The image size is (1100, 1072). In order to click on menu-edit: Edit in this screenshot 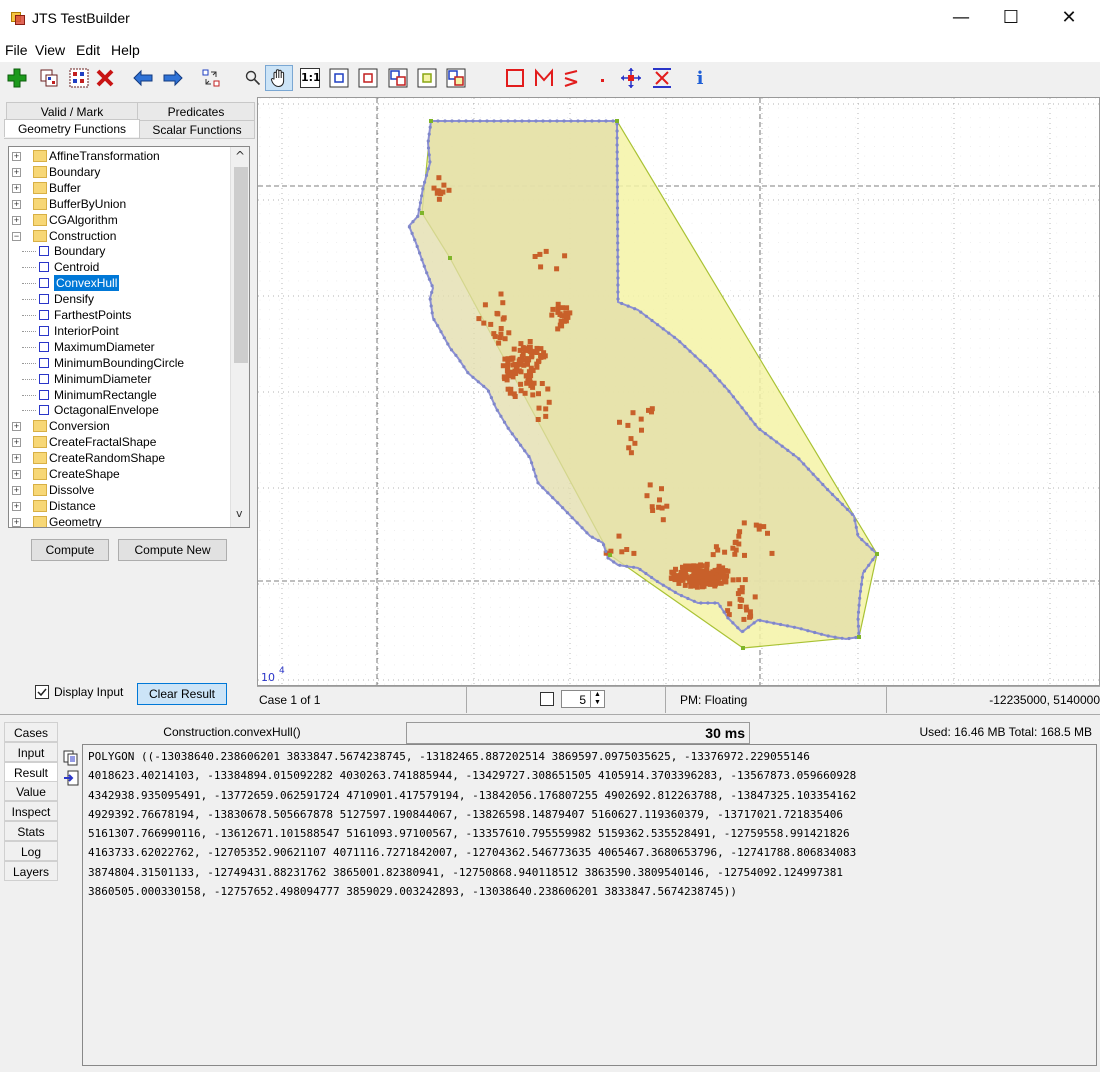, I will do `click(88, 50)`.